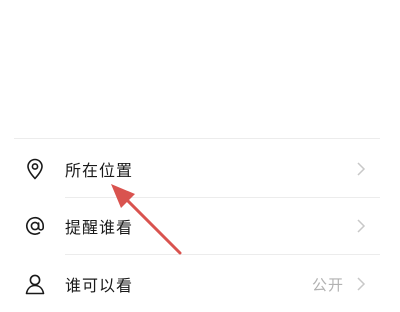  I want to click on location-label: 所在位置, so click(99, 170).